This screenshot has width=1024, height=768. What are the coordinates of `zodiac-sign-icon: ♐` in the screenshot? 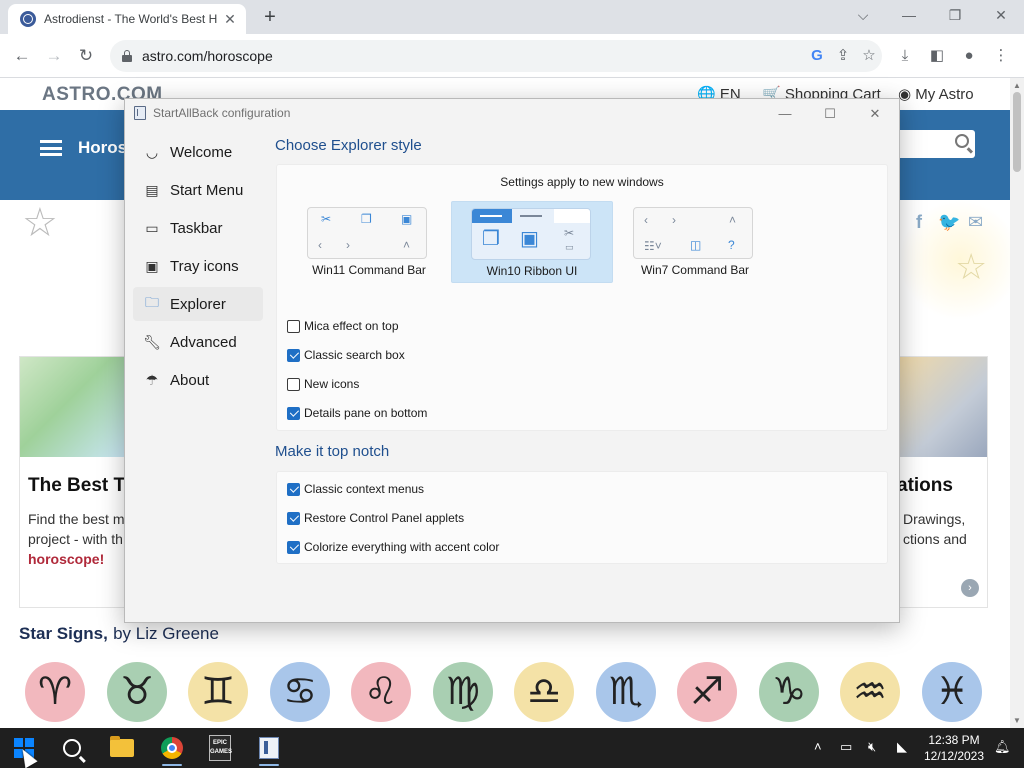 It's located at (707, 692).